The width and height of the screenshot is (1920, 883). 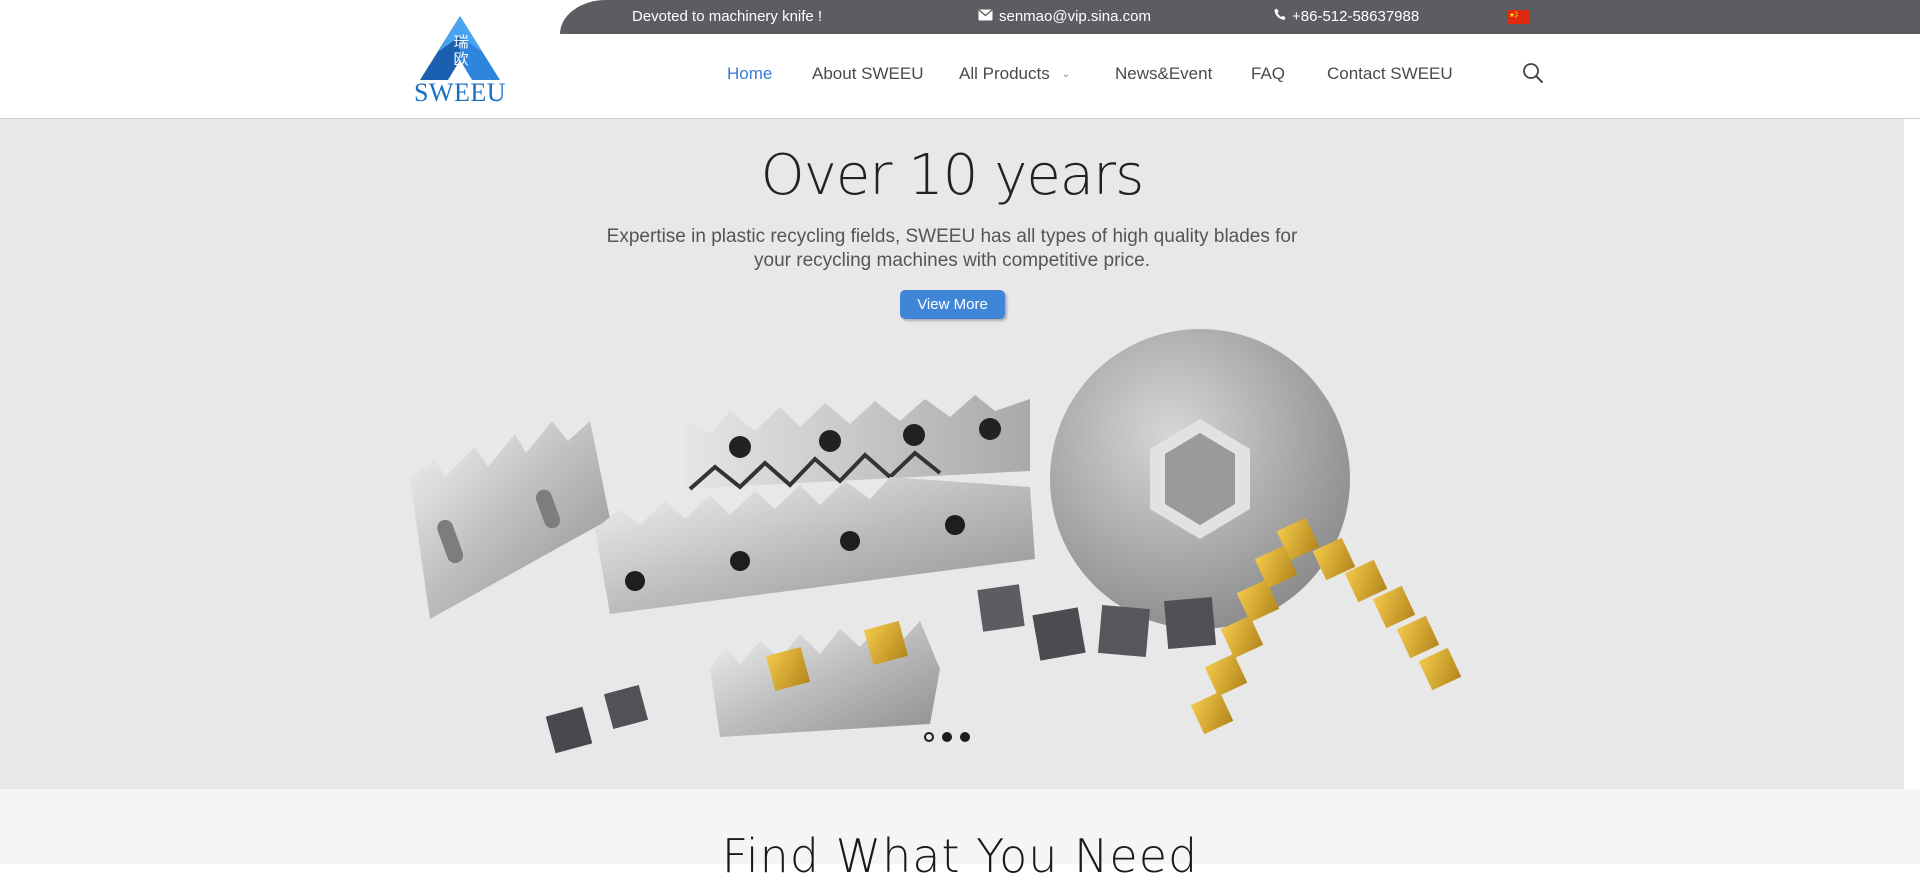 I want to click on sweeu-logo: 瑞欧 SWEEU, so click(x=460, y=60).